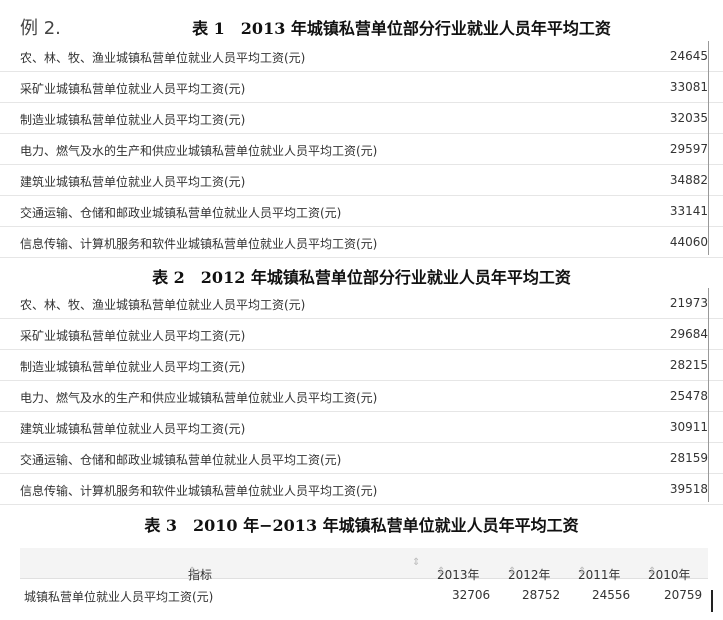 The image size is (723, 620). Describe the element at coordinates (688, 149) in the screenshot. I see `row-value: 29597` at that location.